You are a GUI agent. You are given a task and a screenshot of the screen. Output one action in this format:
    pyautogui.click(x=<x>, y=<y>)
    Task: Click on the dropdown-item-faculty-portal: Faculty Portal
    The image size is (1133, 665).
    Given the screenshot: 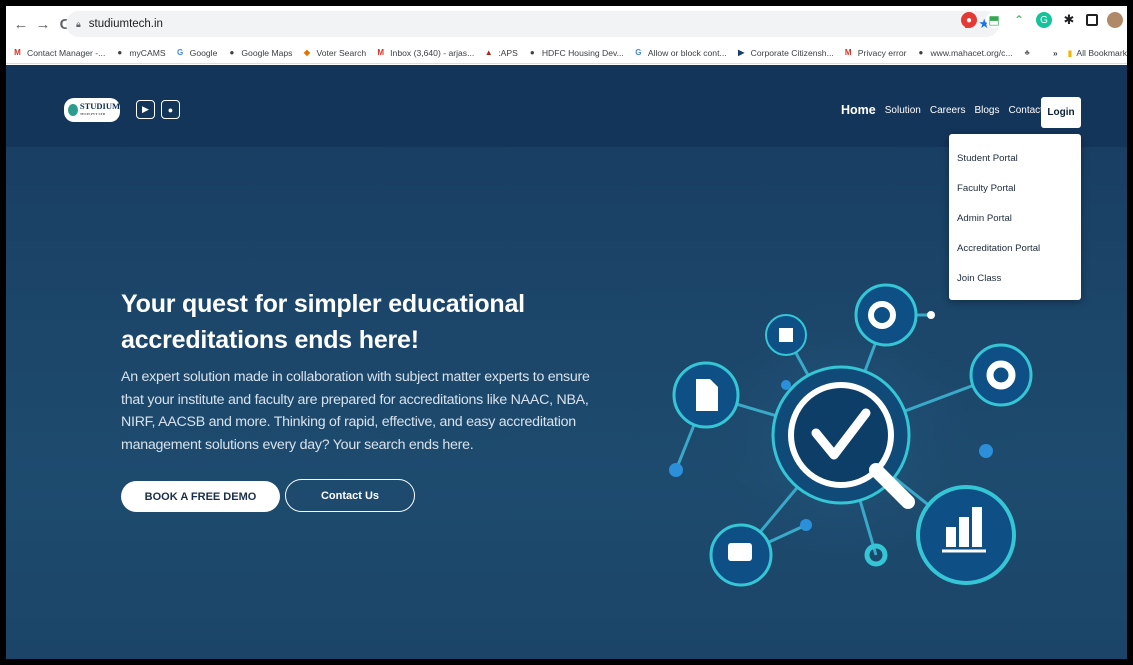 What is the action you would take?
    pyautogui.click(x=1015, y=188)
    